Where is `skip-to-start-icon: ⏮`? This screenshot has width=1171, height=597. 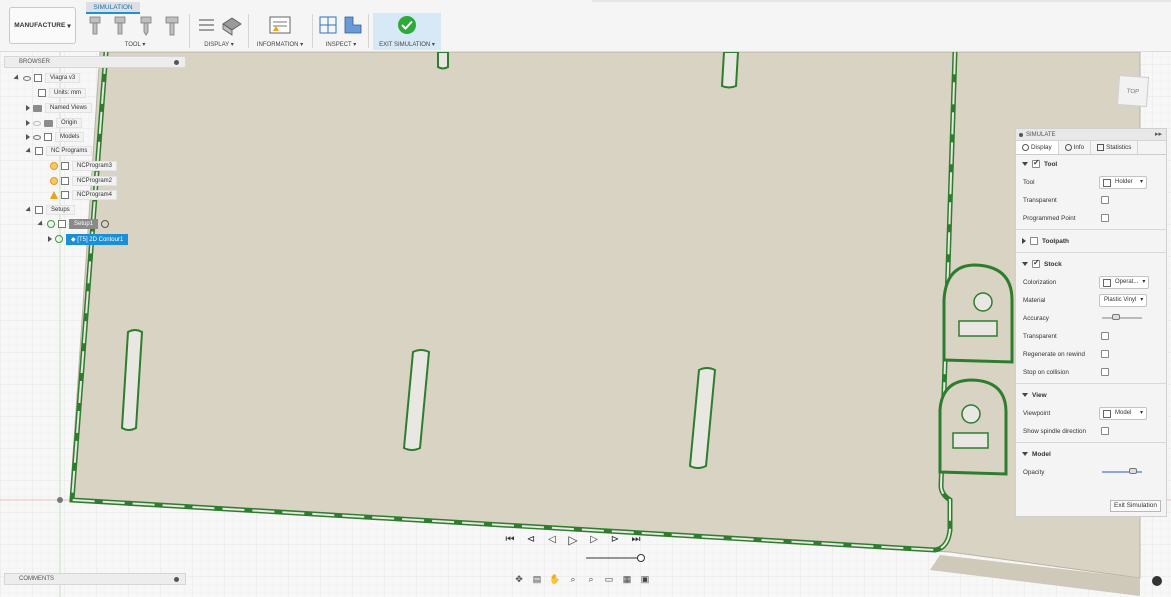 skip-to-start-icon: ⏮ is located at coordinates (510, 540).